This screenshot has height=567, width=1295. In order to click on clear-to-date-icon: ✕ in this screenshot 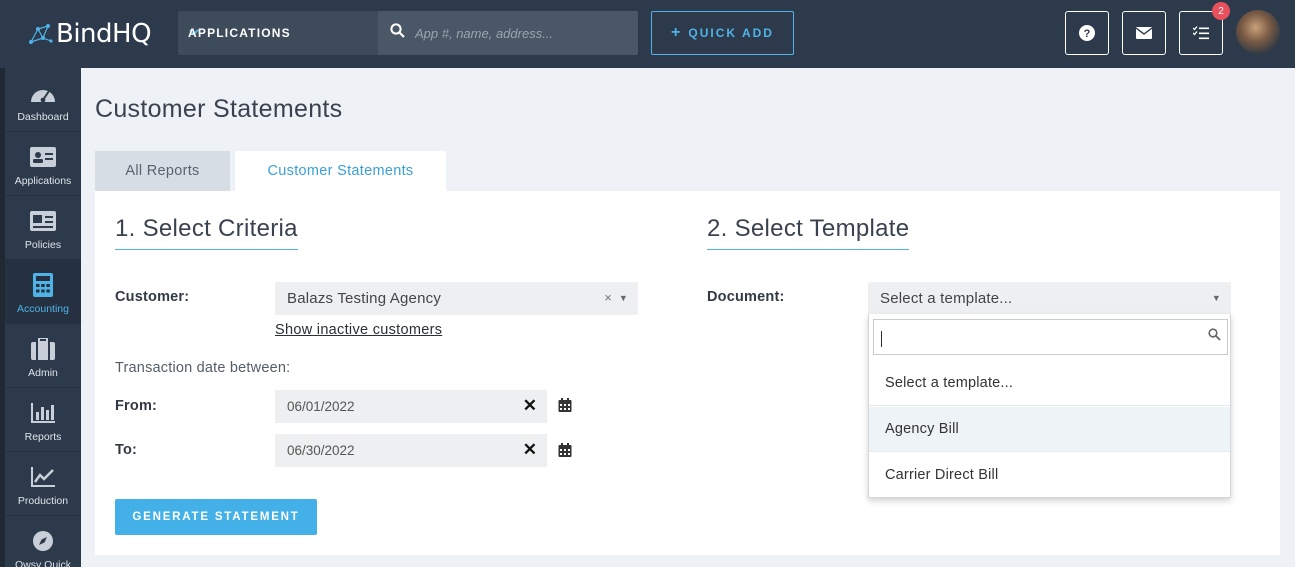, I will do `click(530, 450)`.